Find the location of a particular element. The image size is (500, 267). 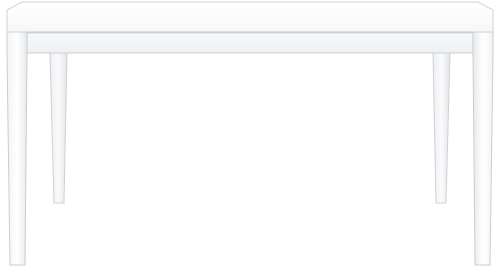

table-leg-back-right is located at coordinates (441, 128).